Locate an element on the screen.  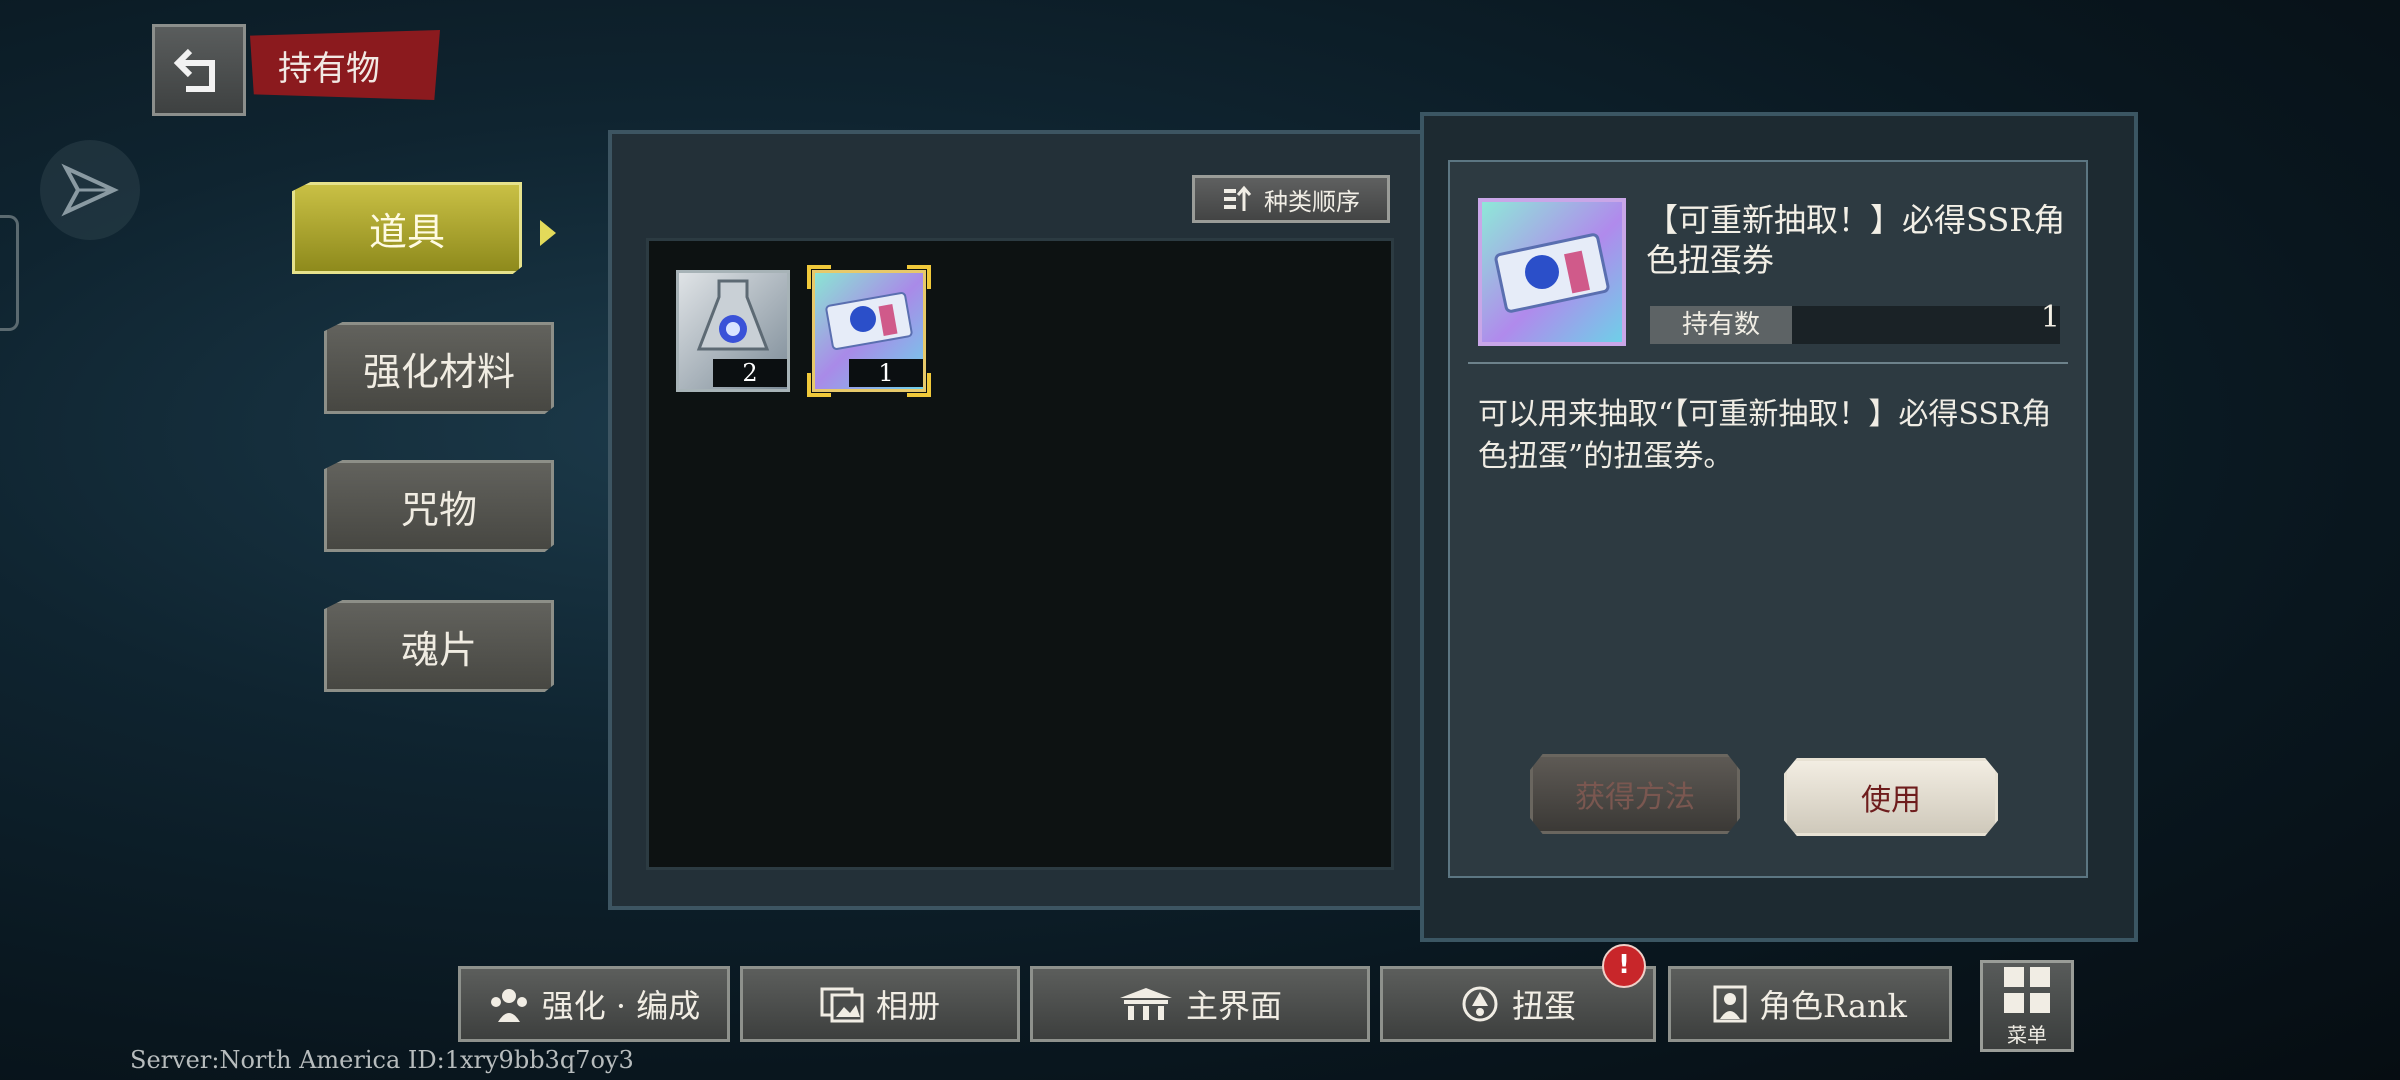
use-button: 使用 is located at coordinates (1891, 797).